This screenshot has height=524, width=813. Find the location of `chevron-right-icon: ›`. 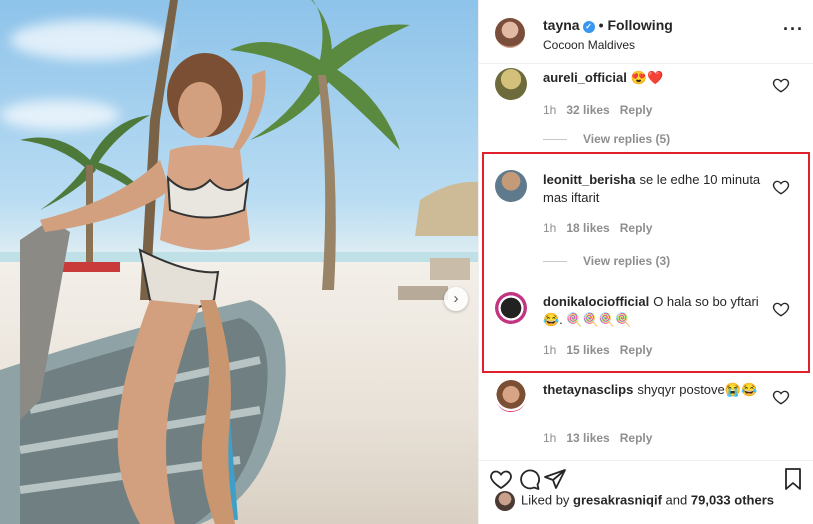

chevron-right-icon: › is located at coordinates (456, 299).